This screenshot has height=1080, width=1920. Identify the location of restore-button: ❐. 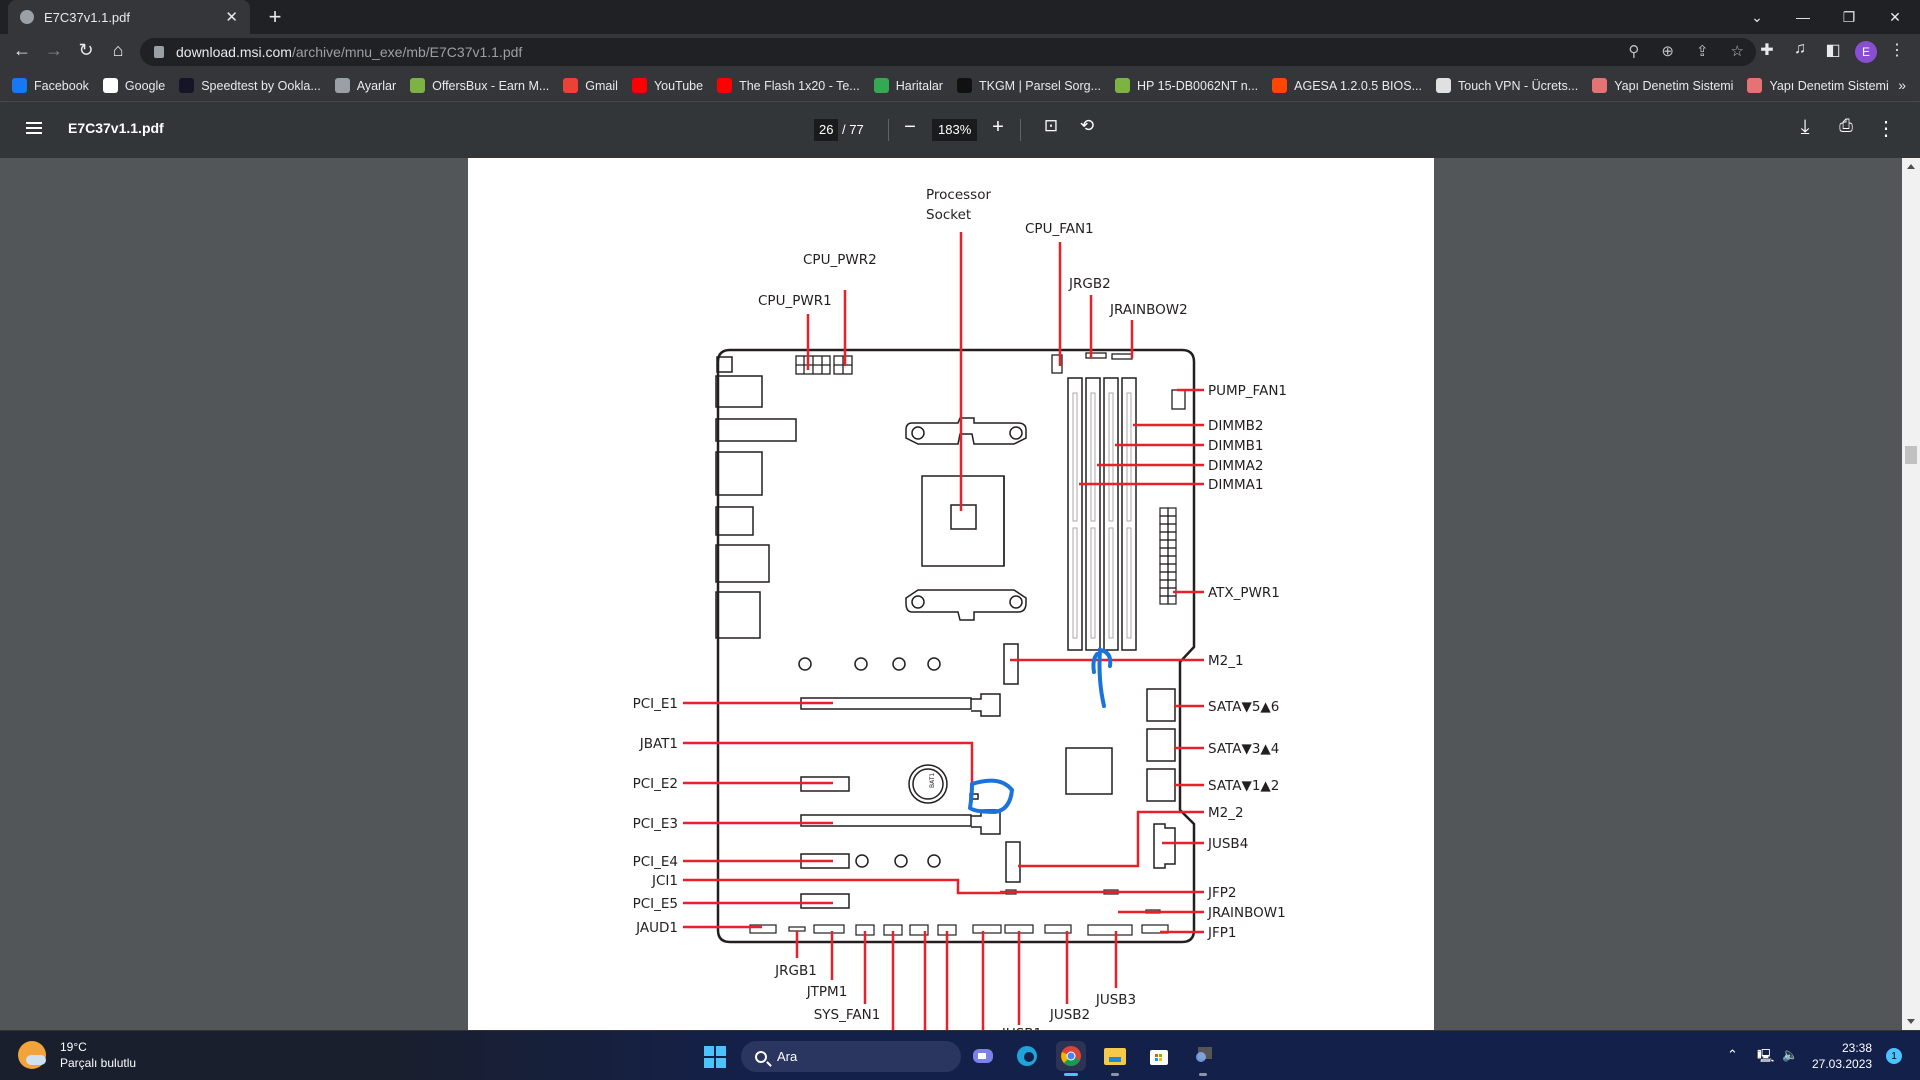
(1849, 17).